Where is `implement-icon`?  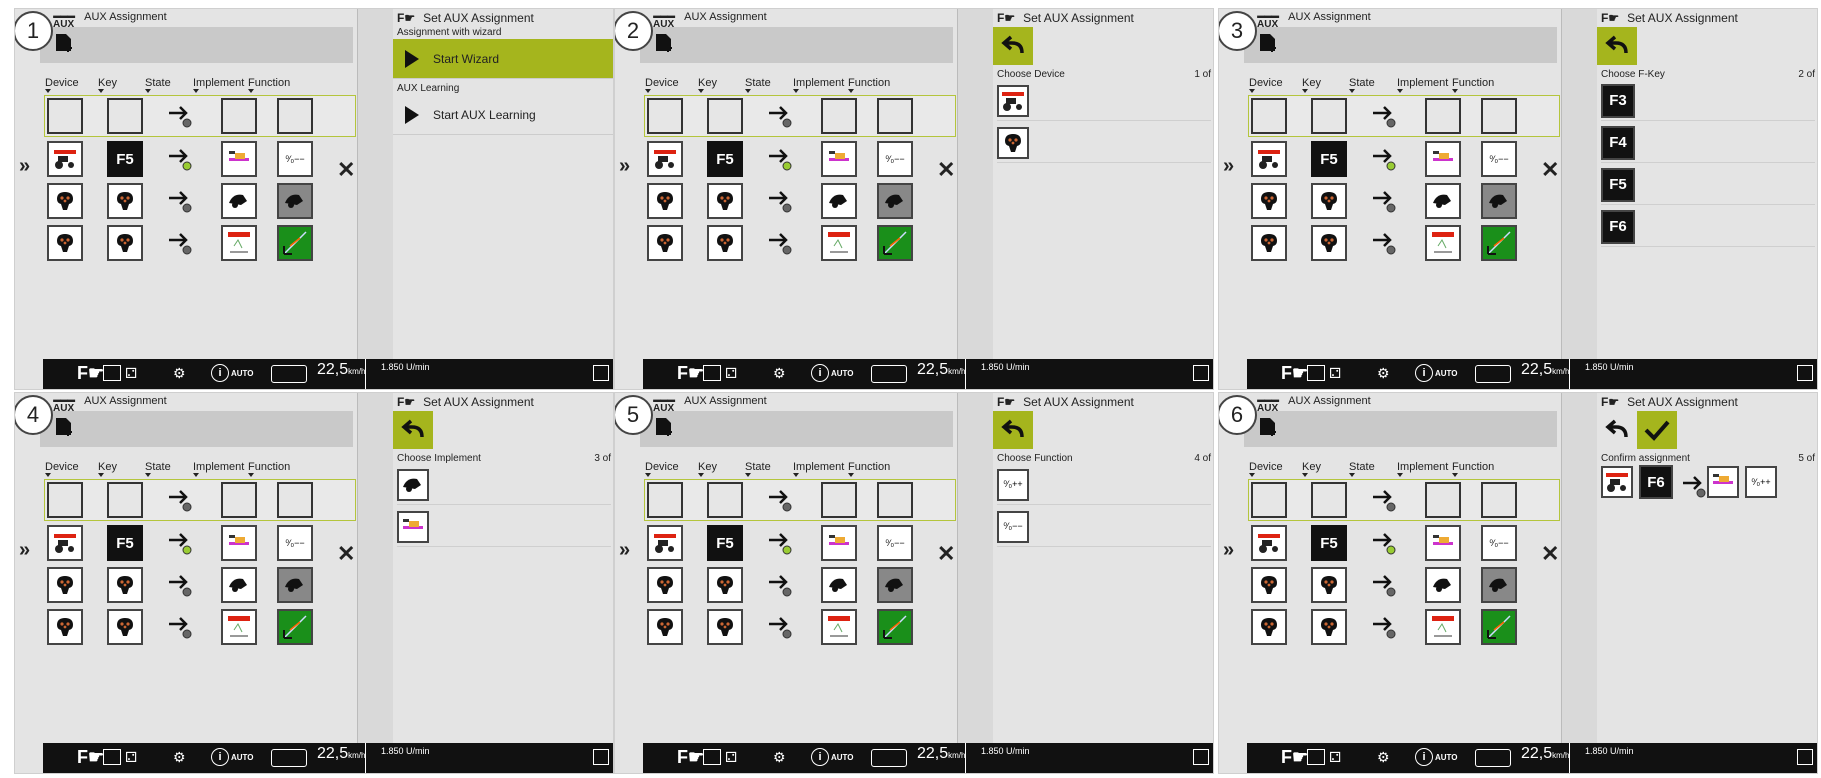 implement-icon is located at coordinates (1443, 543).